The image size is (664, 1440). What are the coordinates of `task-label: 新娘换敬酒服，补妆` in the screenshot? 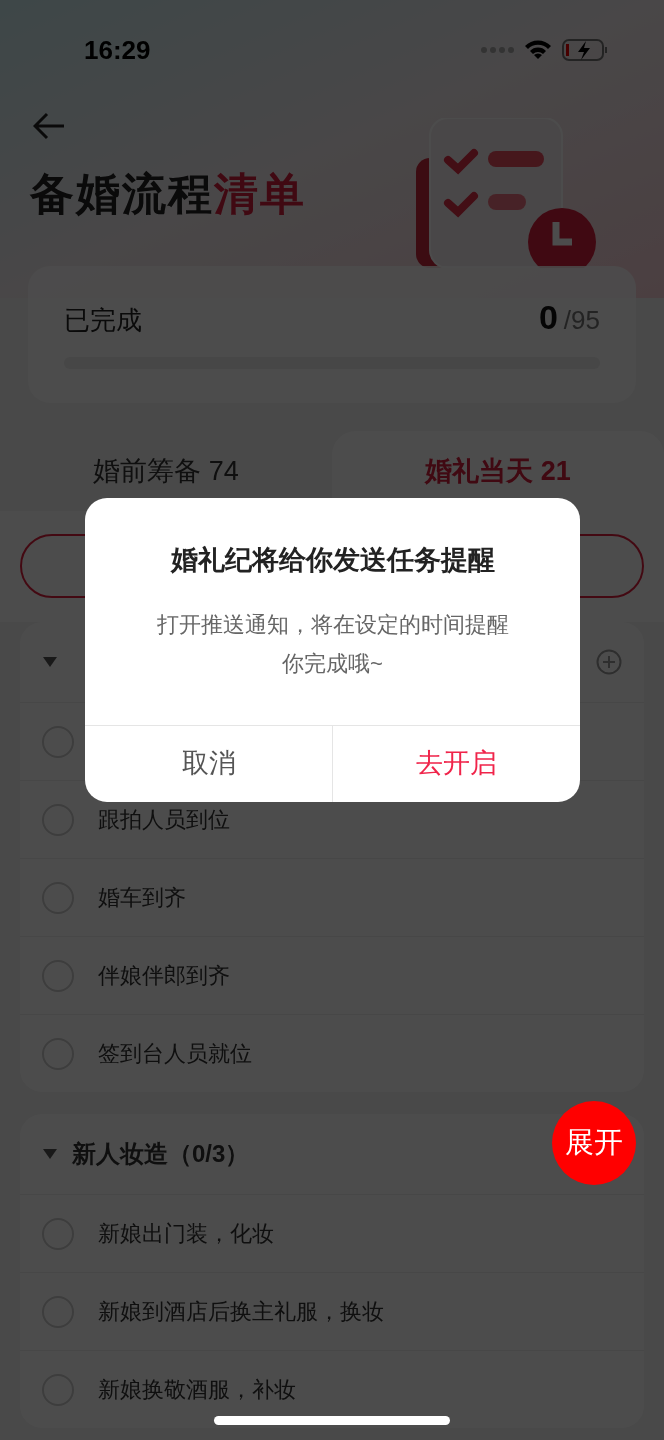 It's located at (197, 1390).